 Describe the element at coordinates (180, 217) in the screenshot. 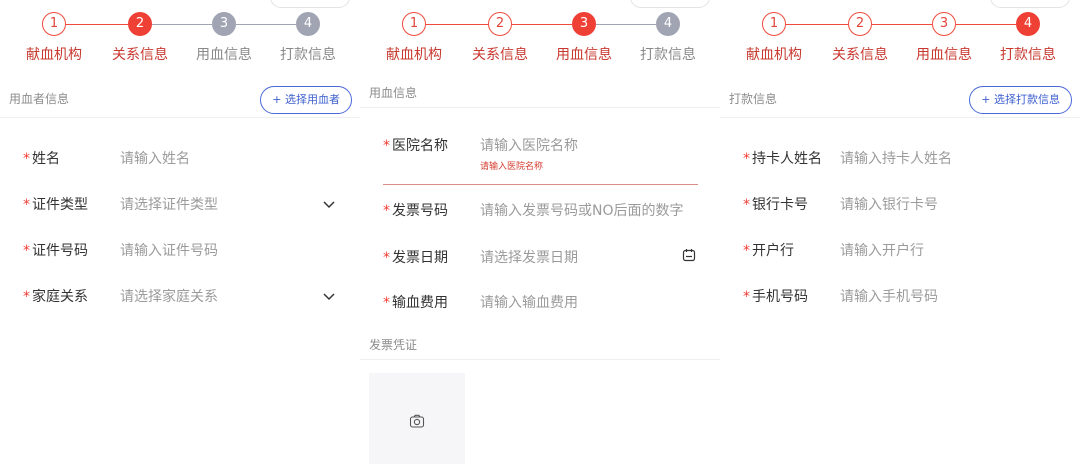

I see `id-type-select: * 证件类型 请选择证件类型` at that location.